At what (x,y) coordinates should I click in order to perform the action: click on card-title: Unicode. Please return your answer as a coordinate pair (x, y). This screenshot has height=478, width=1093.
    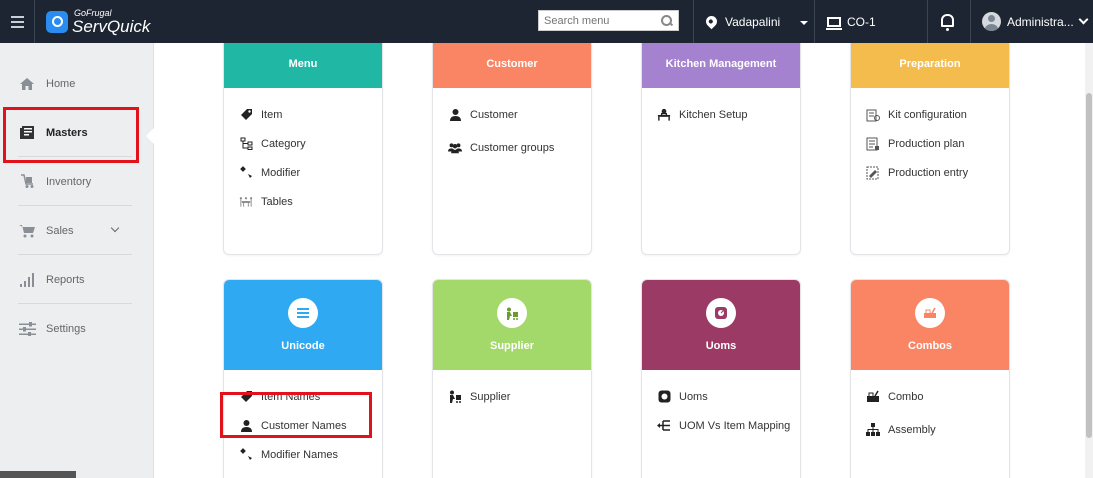
    Looking at the image, I should click on (303, 346).